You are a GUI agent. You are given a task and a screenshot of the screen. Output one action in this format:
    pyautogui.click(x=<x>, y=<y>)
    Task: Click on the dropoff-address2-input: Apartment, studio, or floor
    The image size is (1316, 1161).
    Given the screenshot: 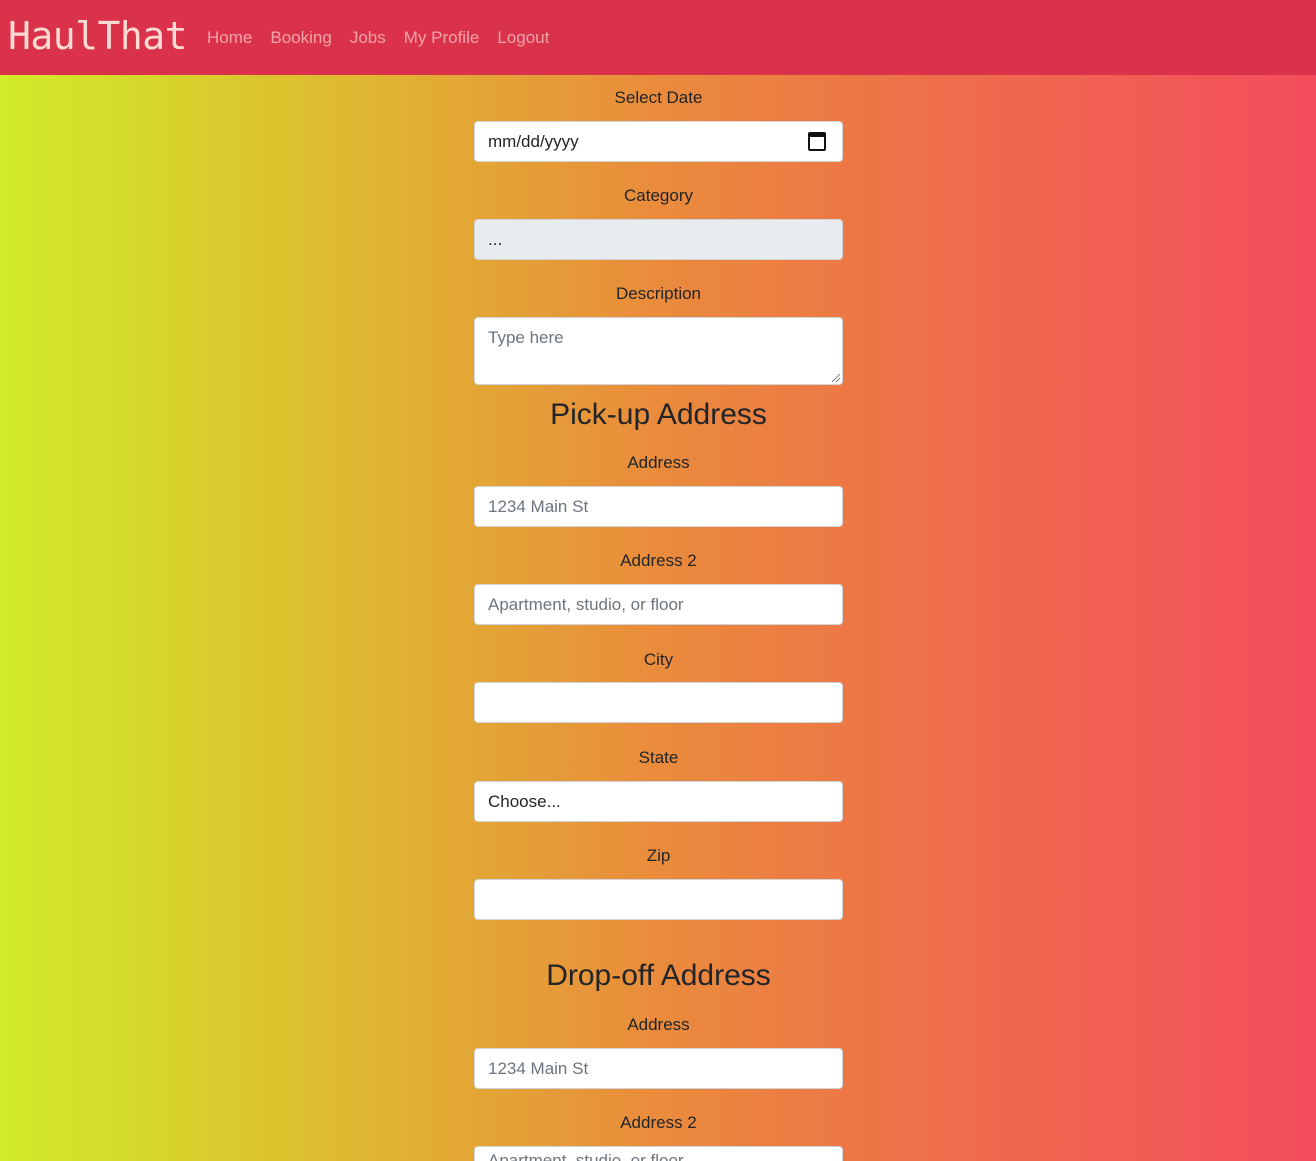 What is the action you would take?
    pyautogui.click(x=658, y=1153)
    